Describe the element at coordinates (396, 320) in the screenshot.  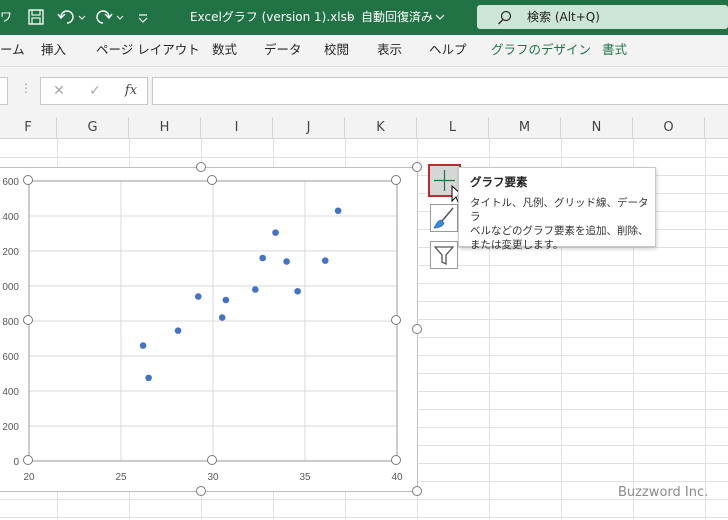
I see `plot-handle-right` at that location.